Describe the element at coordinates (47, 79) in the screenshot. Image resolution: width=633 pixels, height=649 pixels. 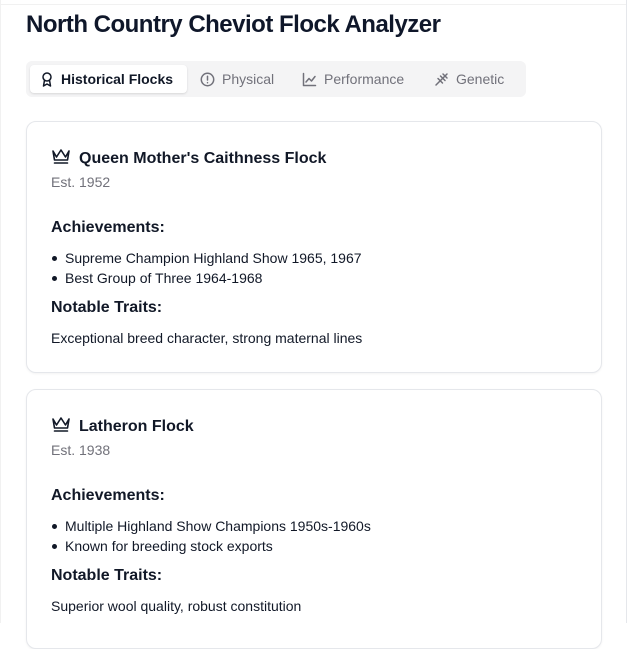
I see `award-icon` at that location.